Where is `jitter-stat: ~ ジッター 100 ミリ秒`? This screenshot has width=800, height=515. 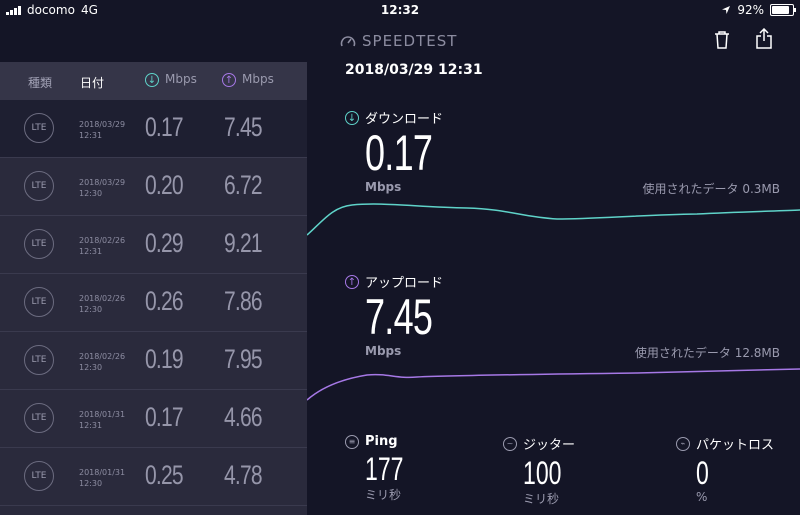
jitter-stat: ~ ジッター 100 ミリ秒 is located at coordinates (539, 470).